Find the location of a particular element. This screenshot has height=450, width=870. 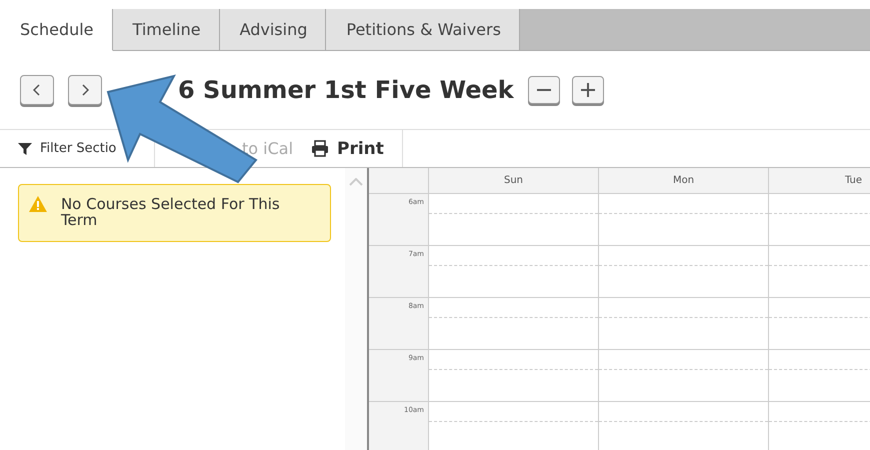

scroll-up-icon is located at coordinates (356, 182).